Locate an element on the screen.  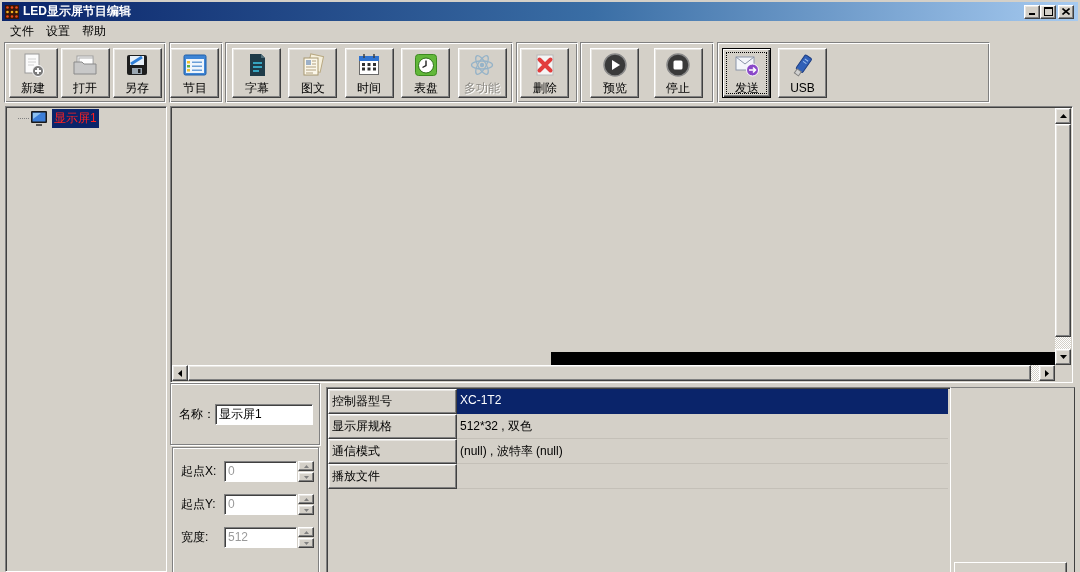
left-arrow-icon is located at coordinates (180, 373).